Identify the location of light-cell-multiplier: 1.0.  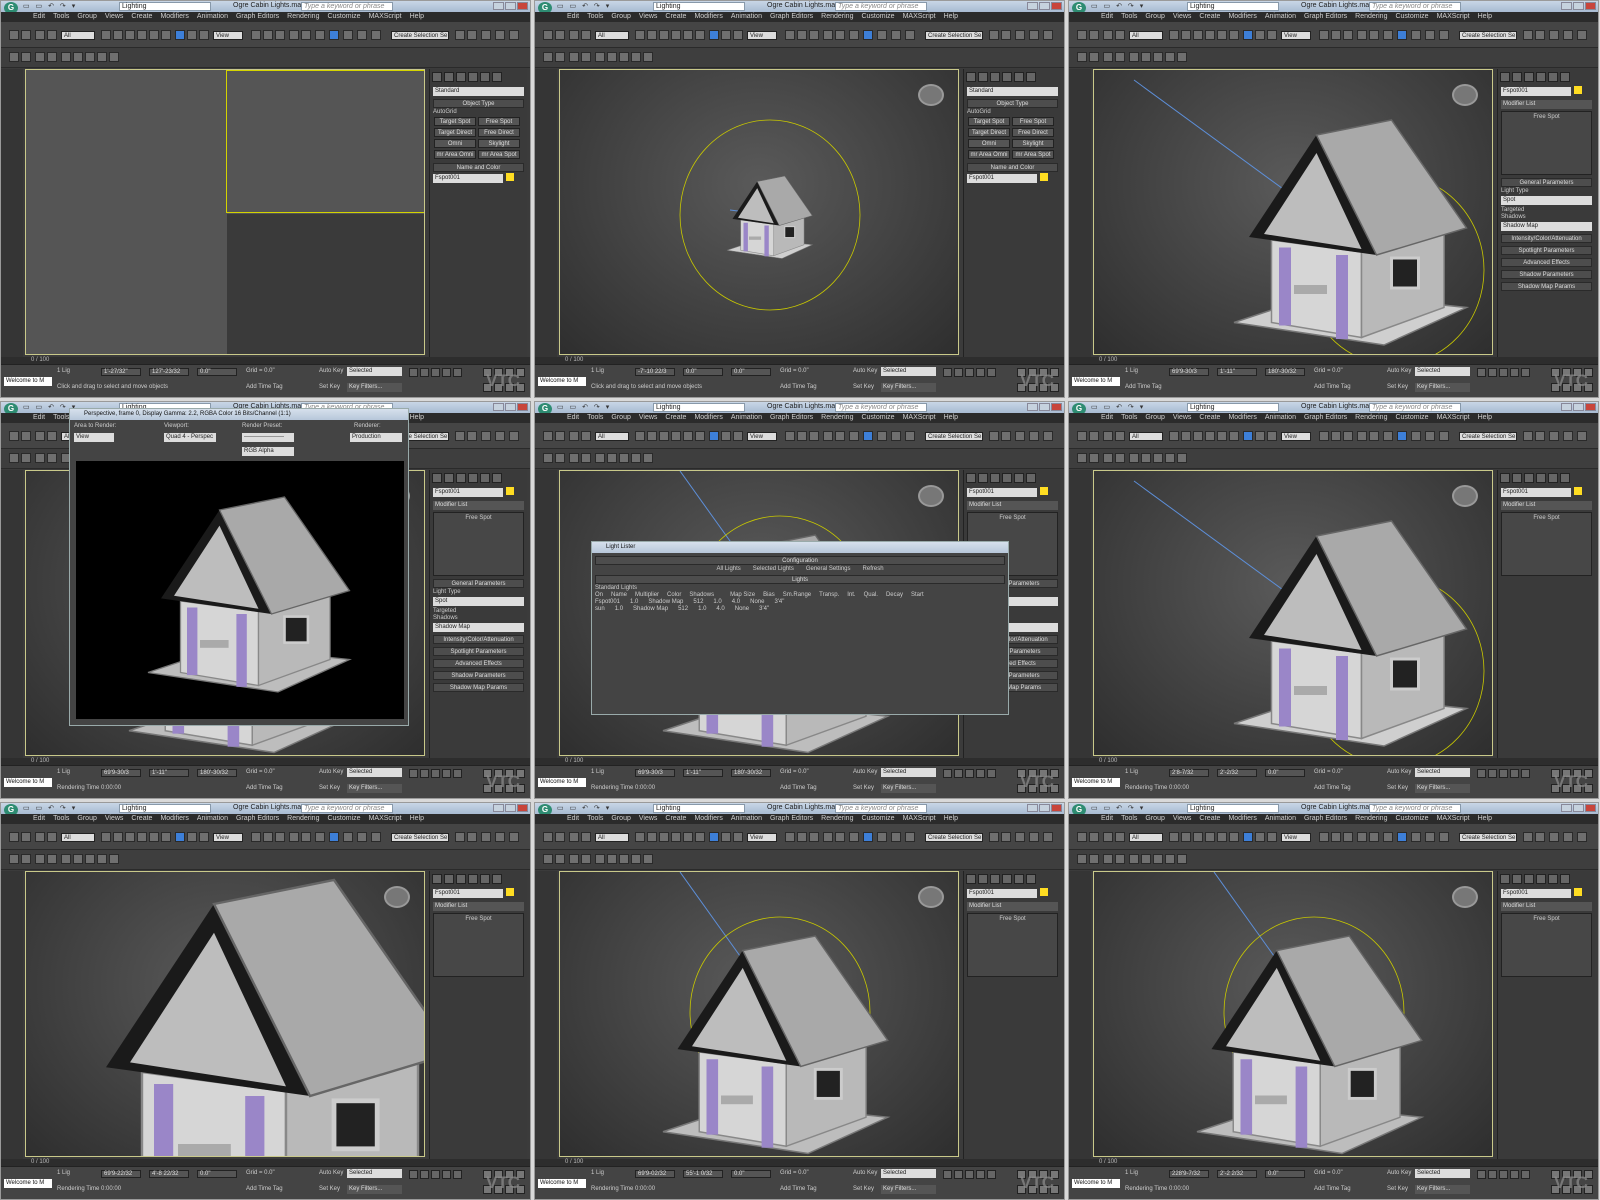
(634, 602).